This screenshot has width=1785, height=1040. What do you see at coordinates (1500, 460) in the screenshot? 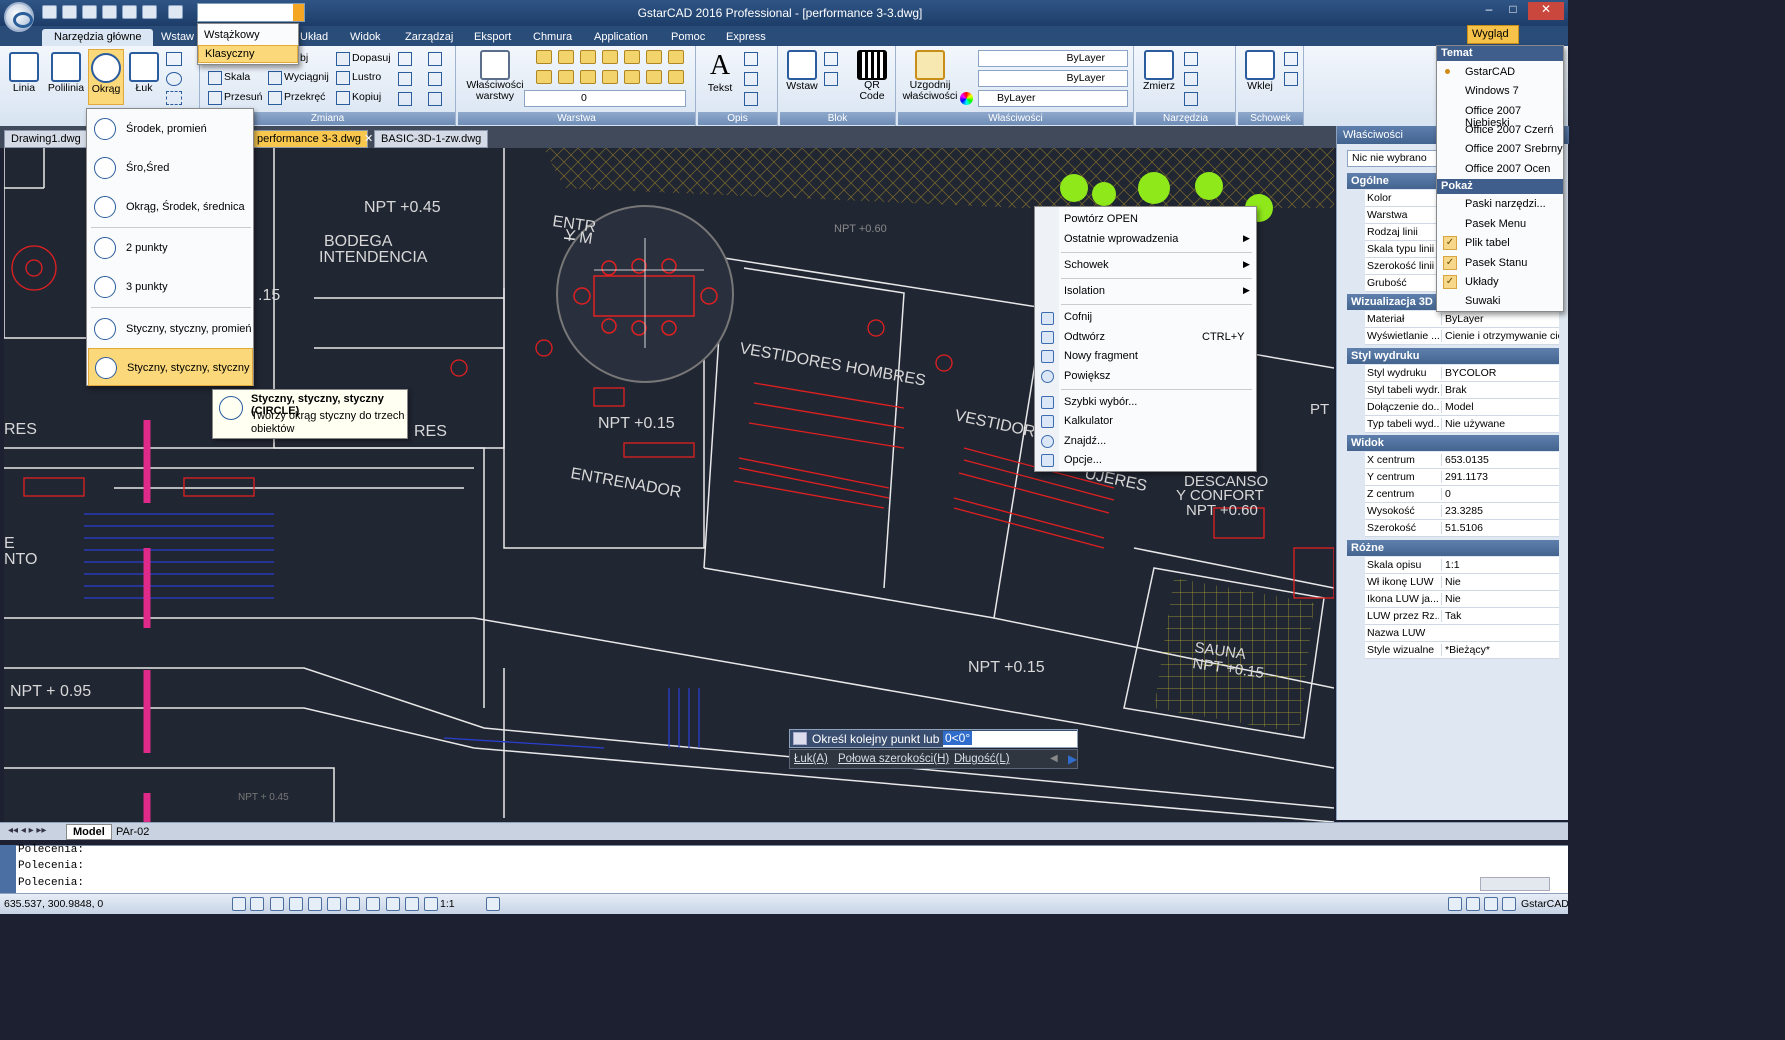
I see `property-value: 653.0135` at bounding box center [1500, 460].